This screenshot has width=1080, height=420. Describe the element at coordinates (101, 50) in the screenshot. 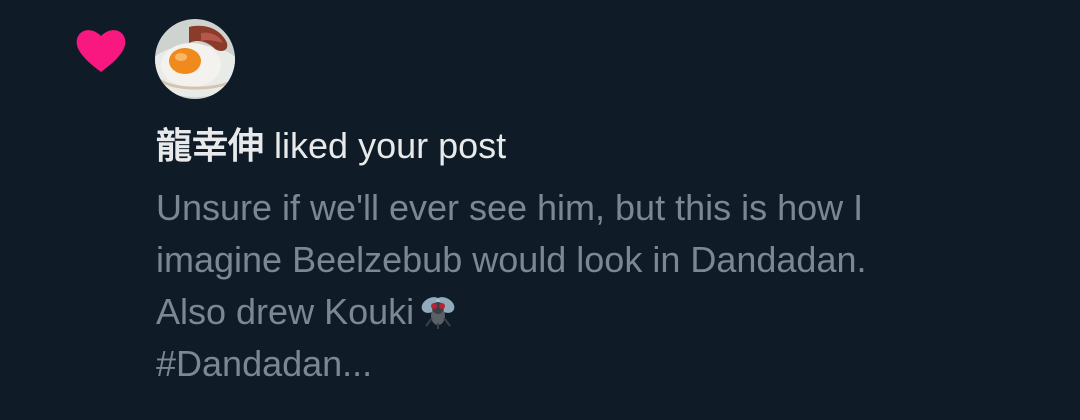

I see `heart-icon` at that location.